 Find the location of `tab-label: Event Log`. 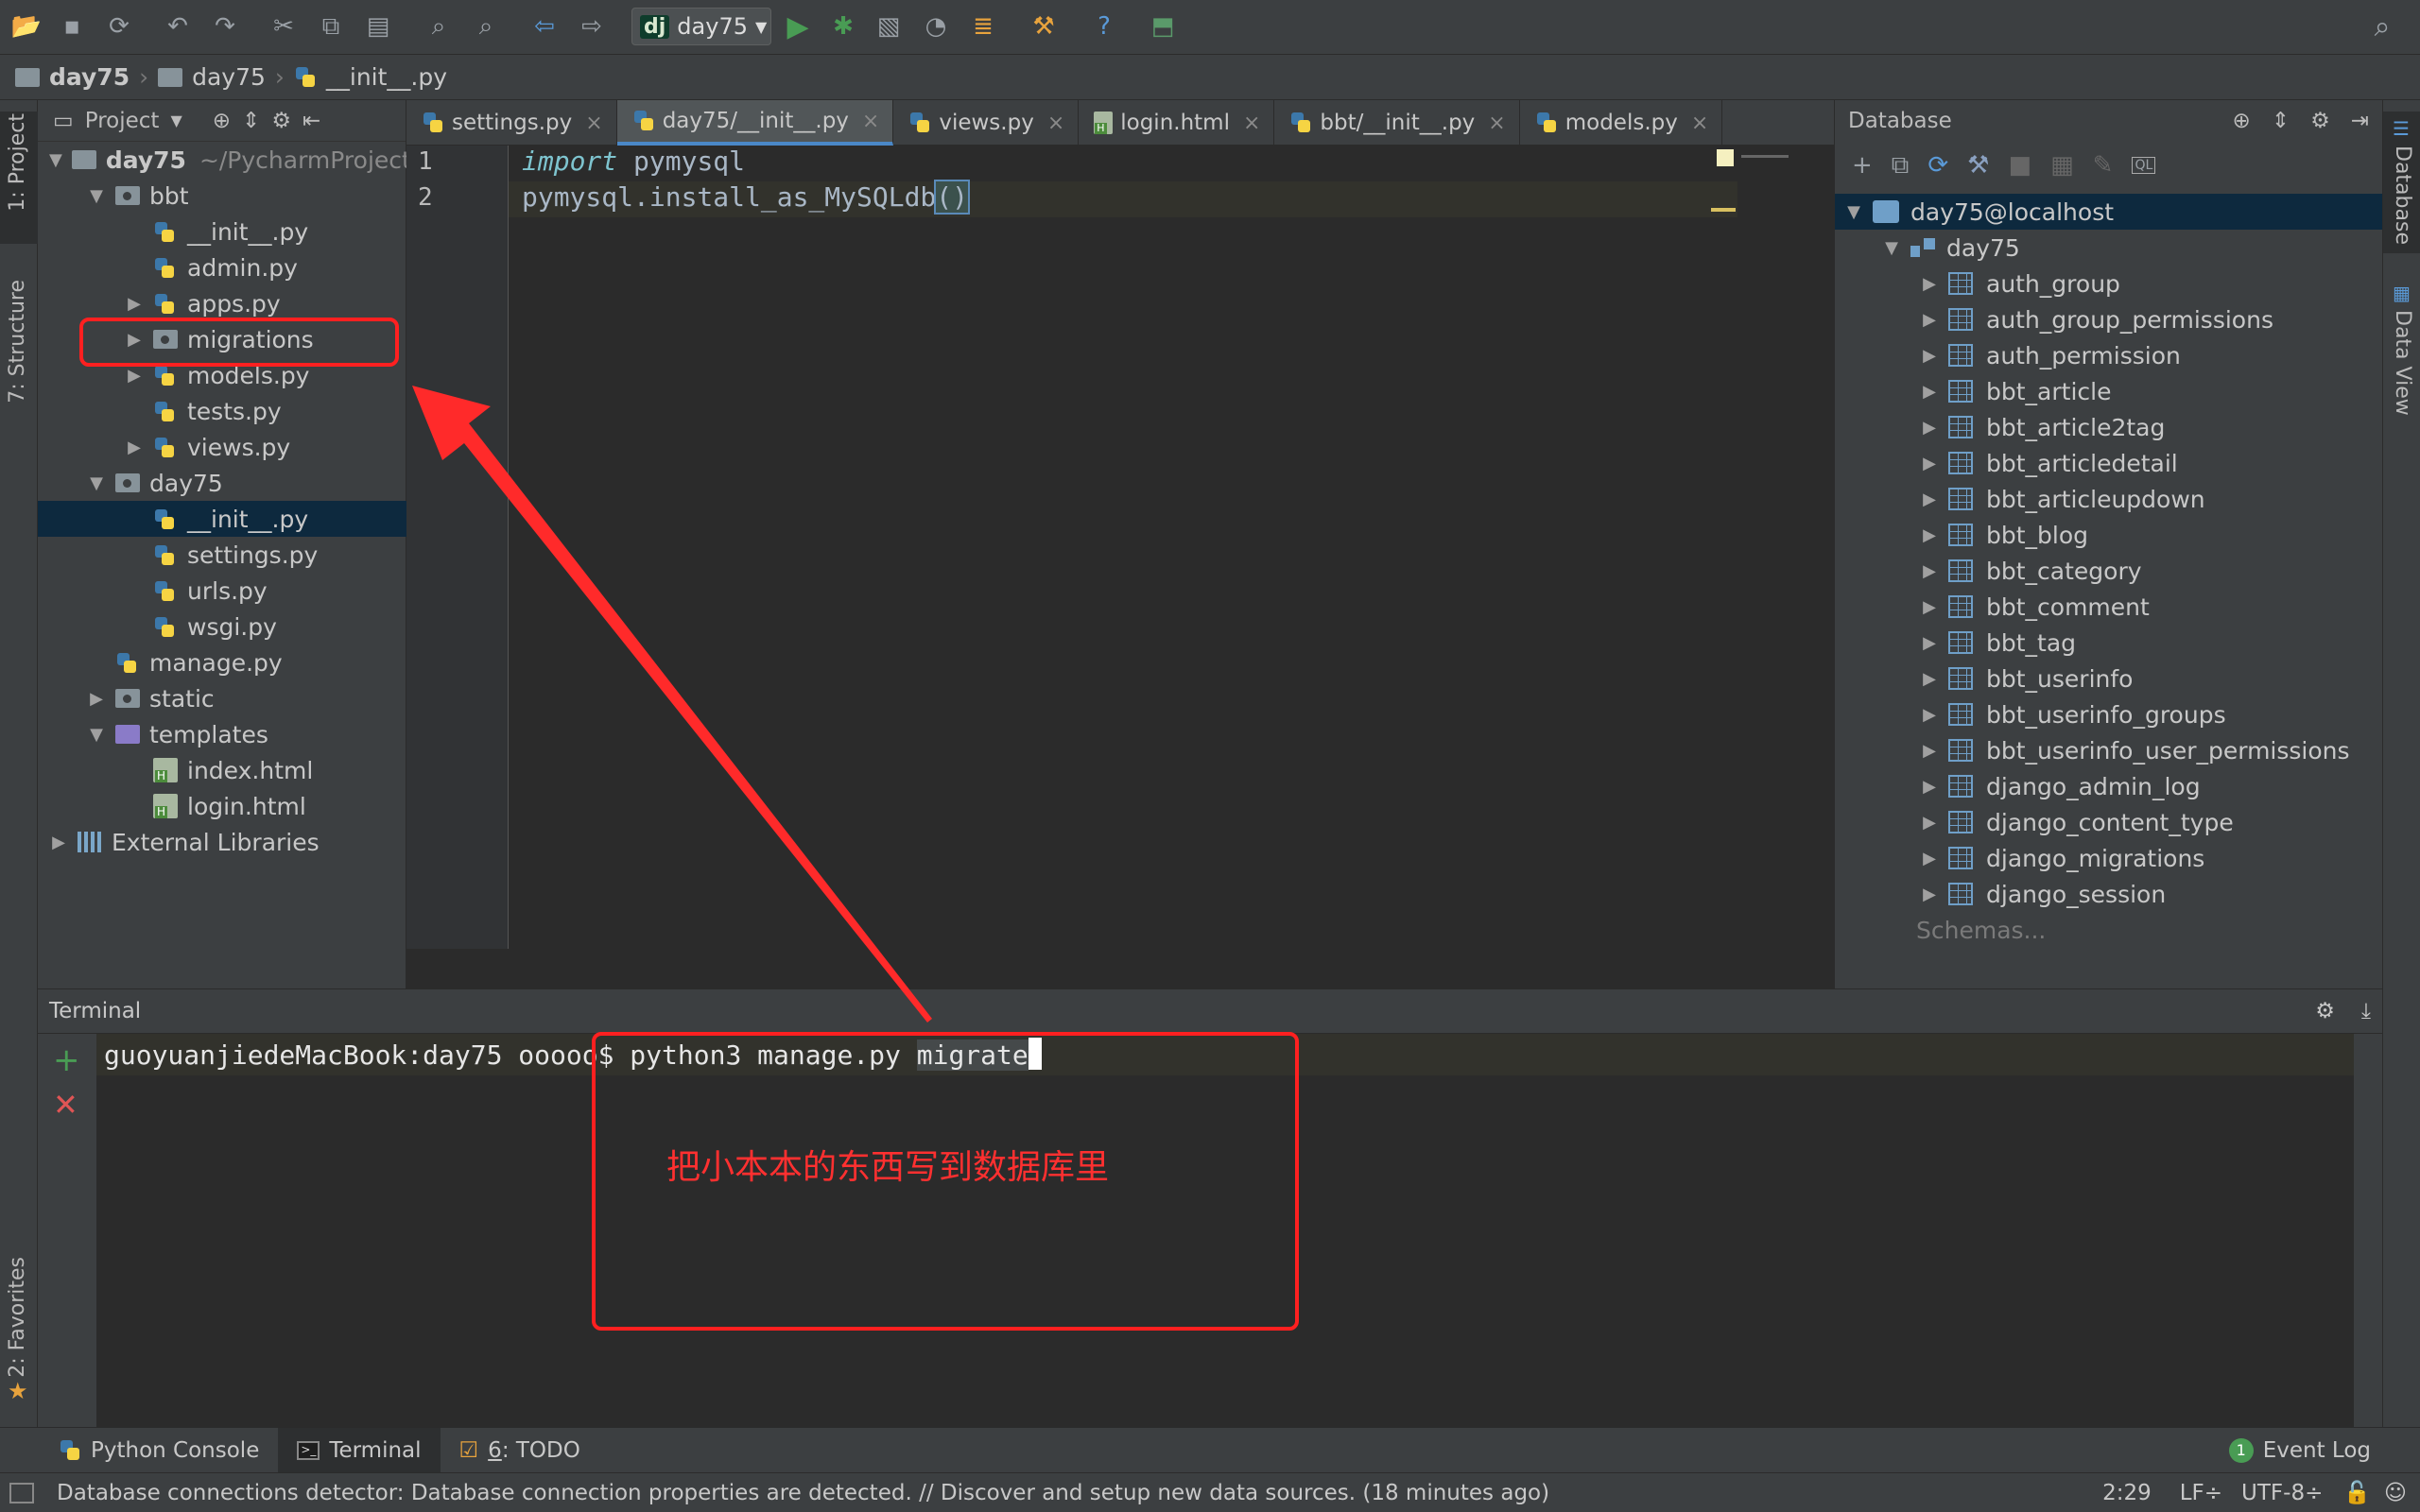

tab-label: Event Log is located at coordinates (2316, 1450).